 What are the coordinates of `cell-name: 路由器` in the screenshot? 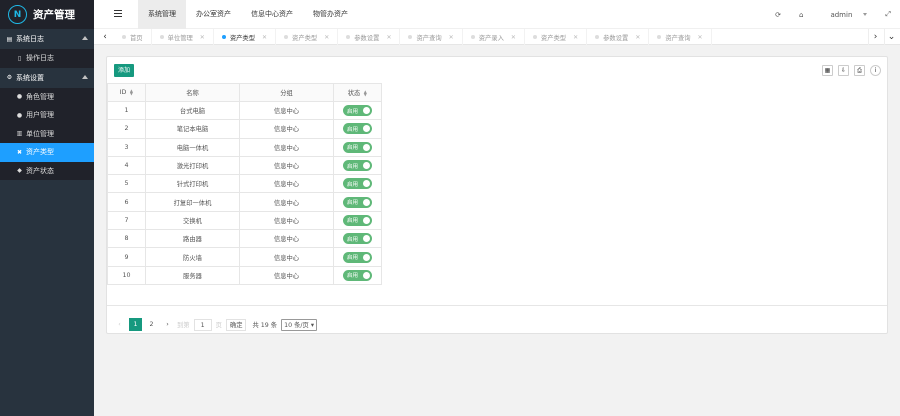 It's located at (192, 239).